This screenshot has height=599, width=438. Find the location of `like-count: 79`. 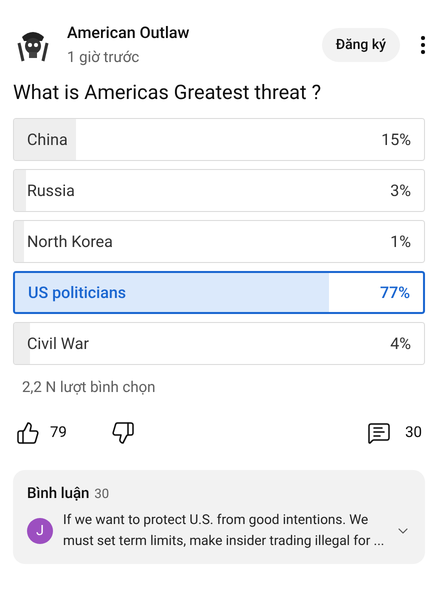

like-count: 79 is located at coordinates (58, 433).